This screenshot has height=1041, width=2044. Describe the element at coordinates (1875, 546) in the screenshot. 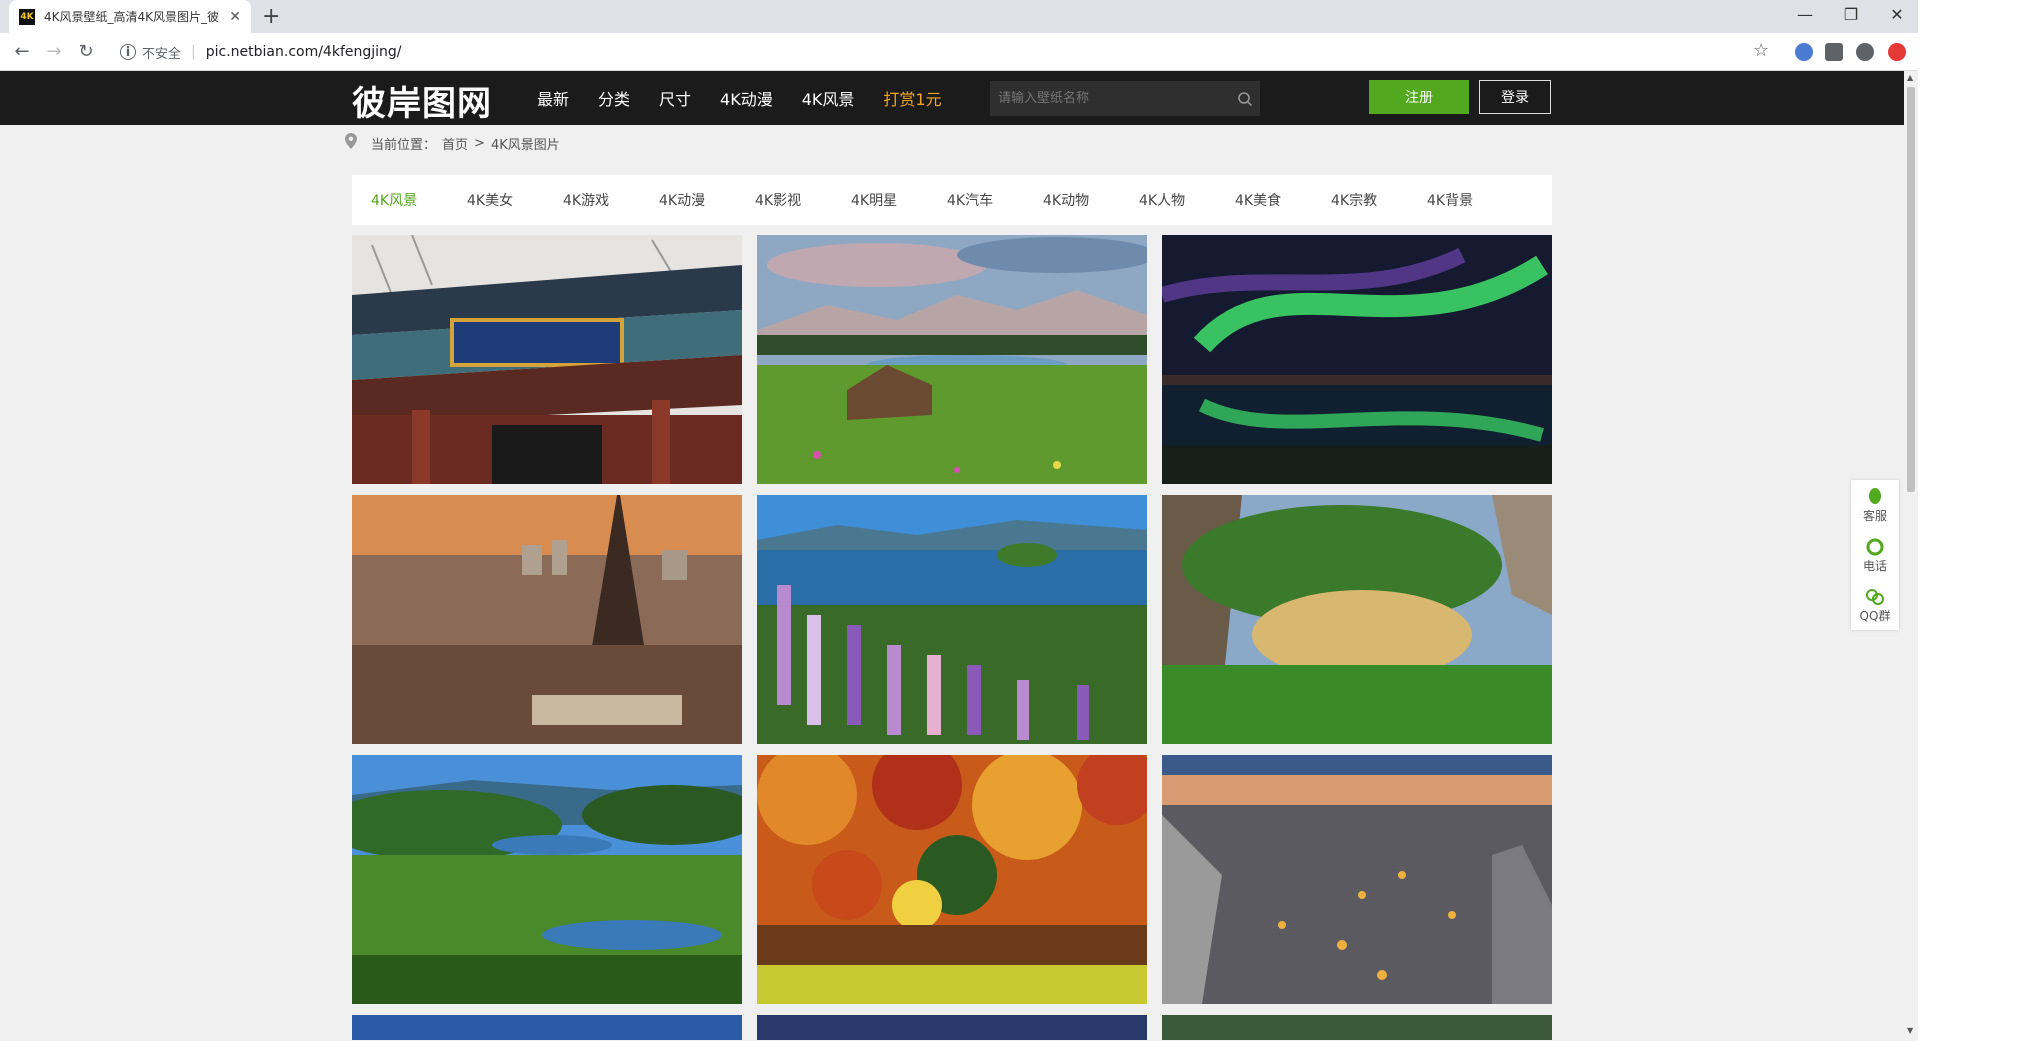

I see `phone-icon` at that location.